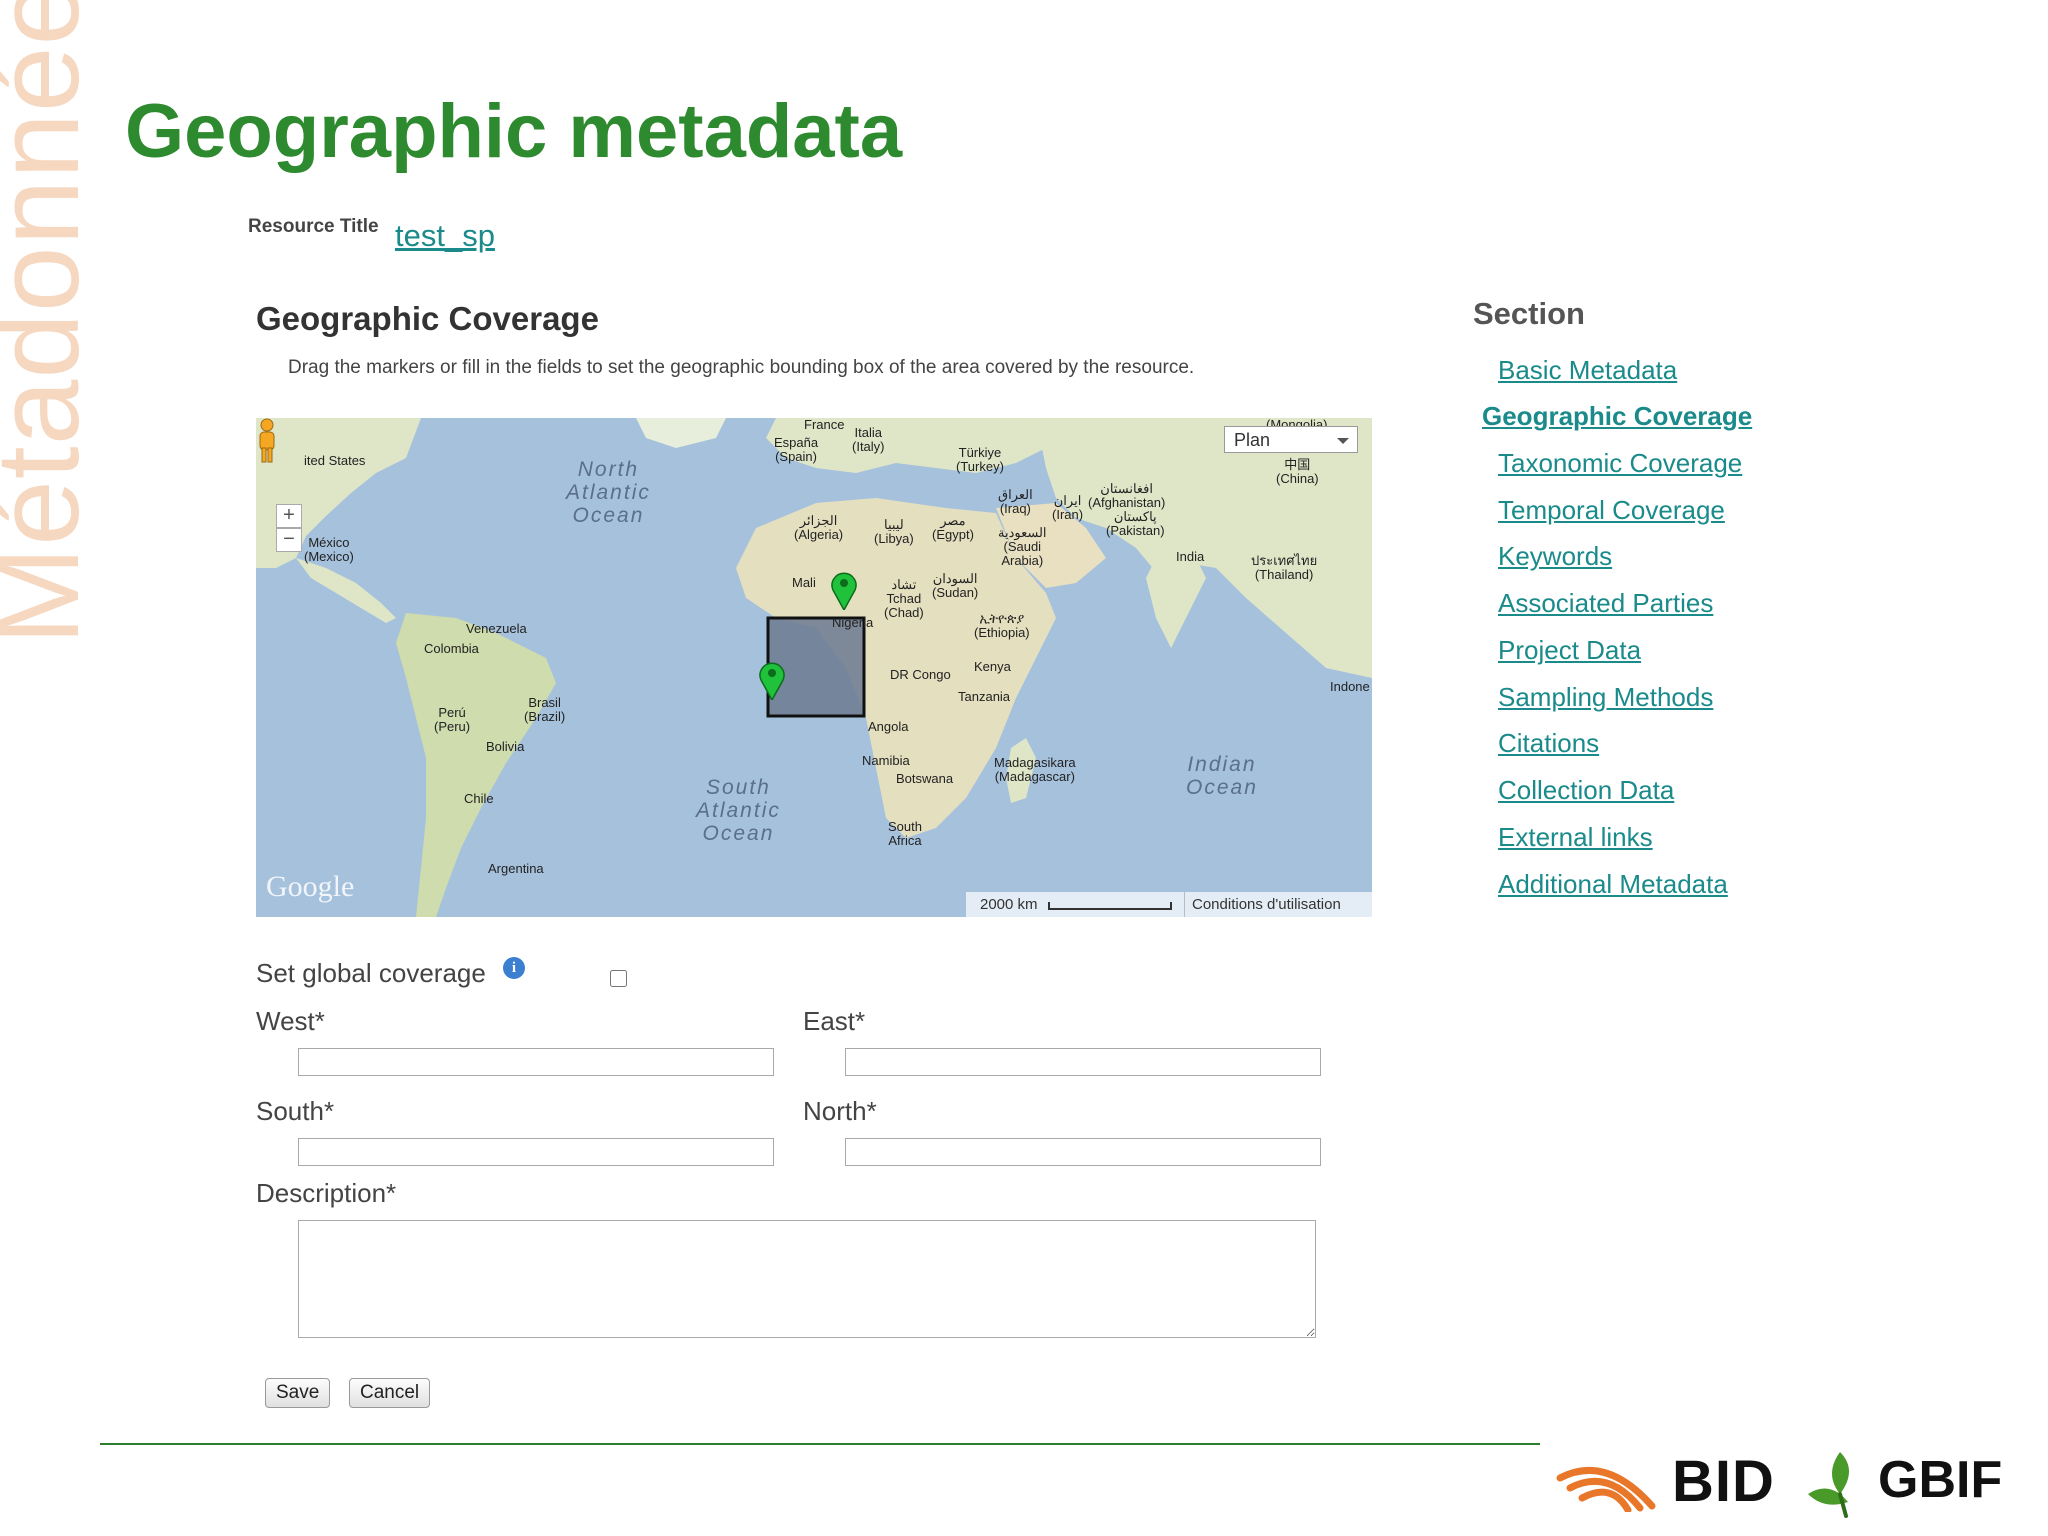 This screenshot has height=1536, width=2048. What do you see at coordinates (618, 978) in the screenshot?
I see `global-coverage-checkbox` at bounding box center [618, 978].